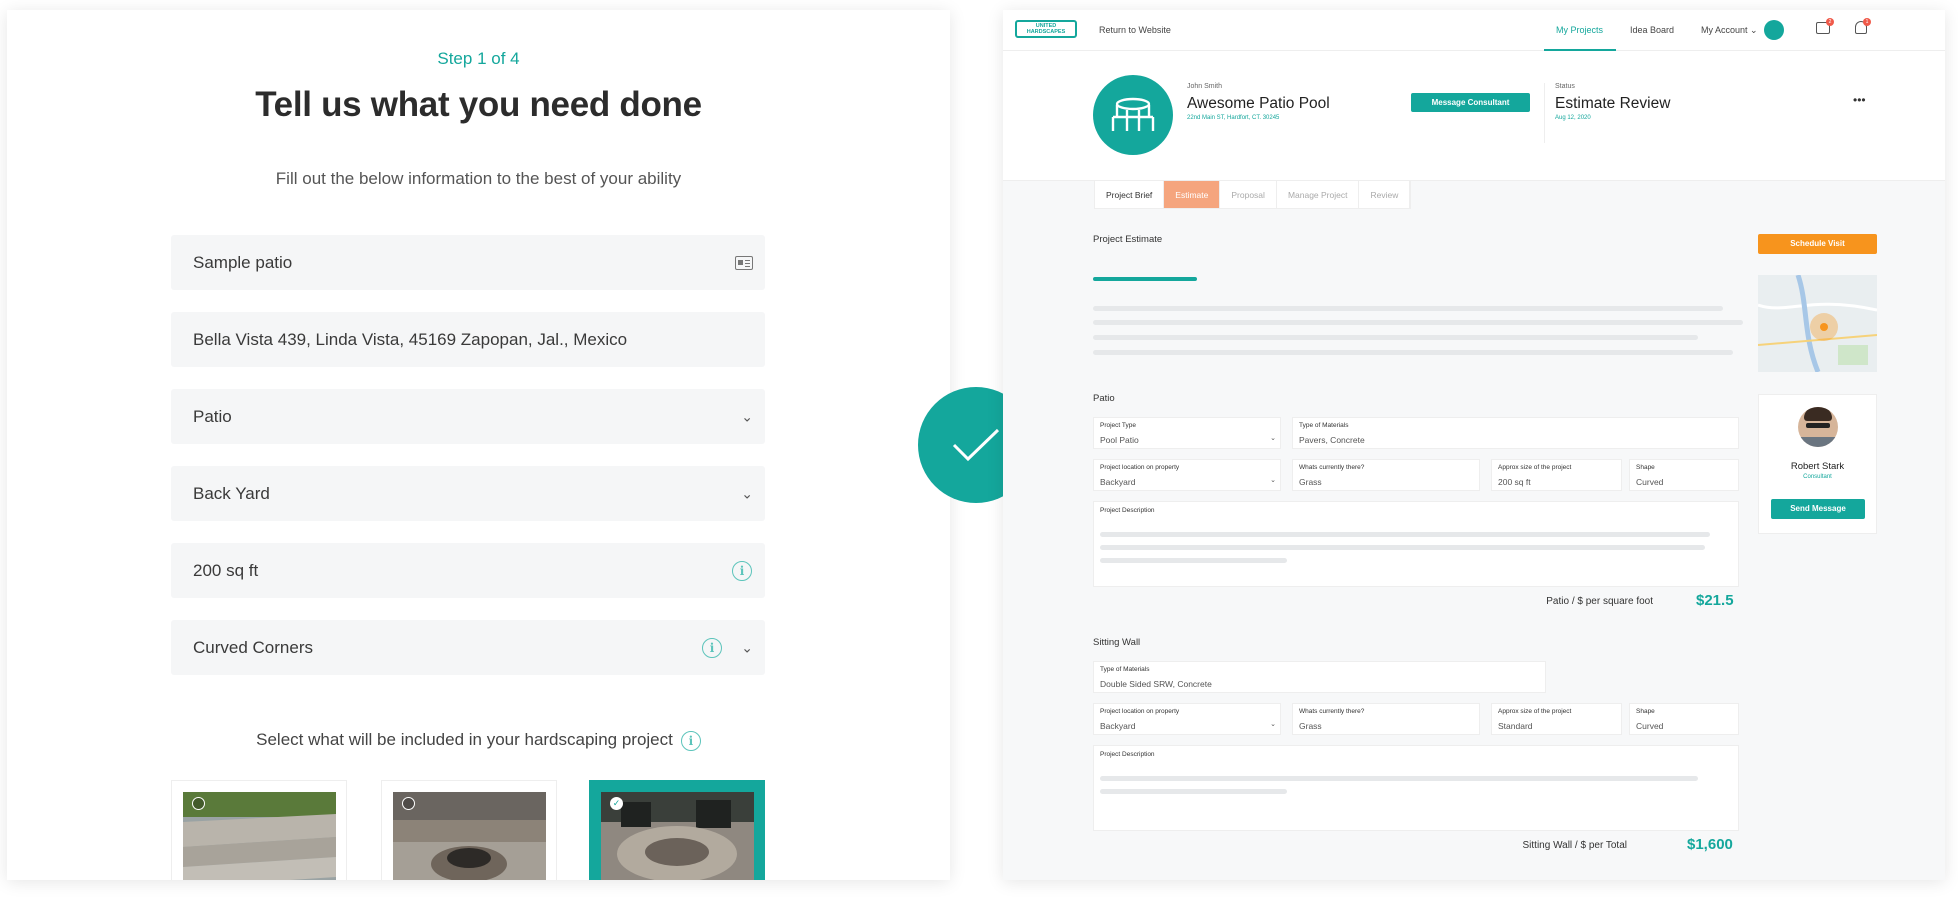 The width and height of the screenshot is (1958, 898). What do you see at coordinates (1575, 845) in the screenshot?
I see `wall-price-label: Sitting Wall / $ per Total` at bounding box center [1575, 845].